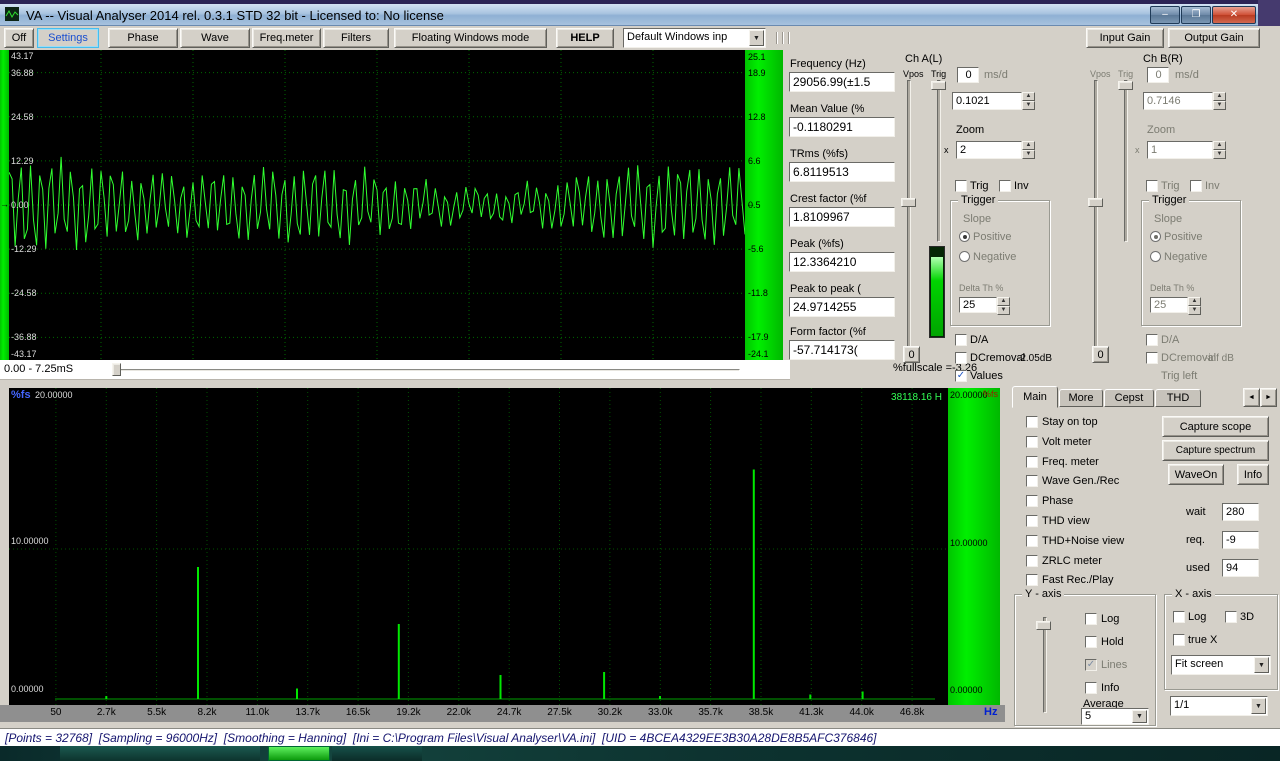  I want to click on option-checkbox-zrlc-meter, so click(1032, 561).